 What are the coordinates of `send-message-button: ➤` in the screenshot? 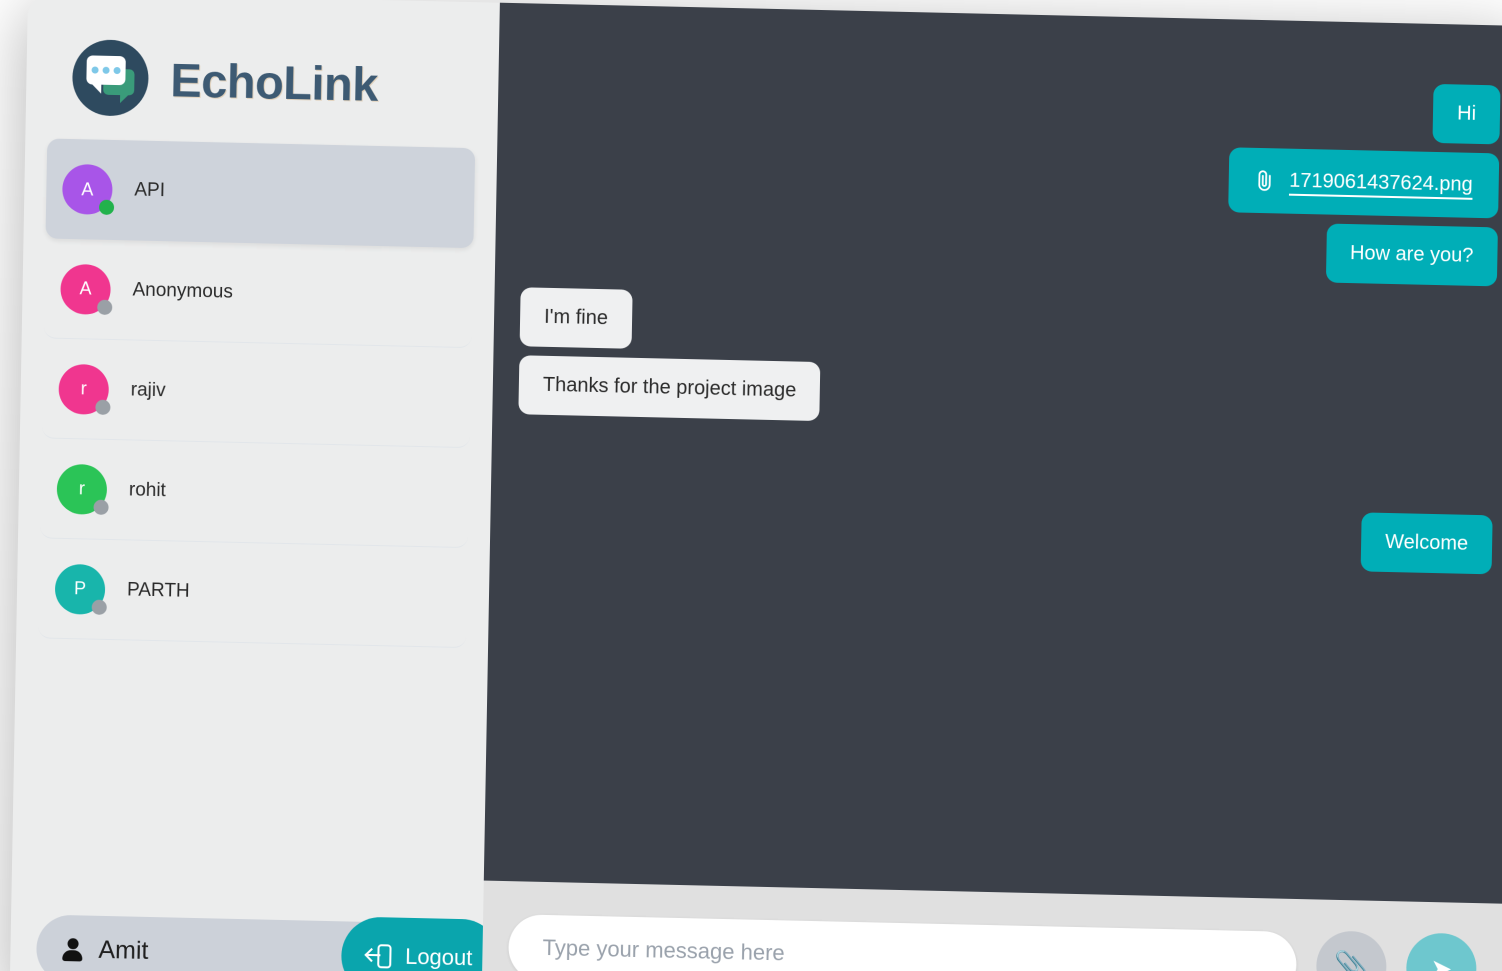 It's located at (1441, 951).